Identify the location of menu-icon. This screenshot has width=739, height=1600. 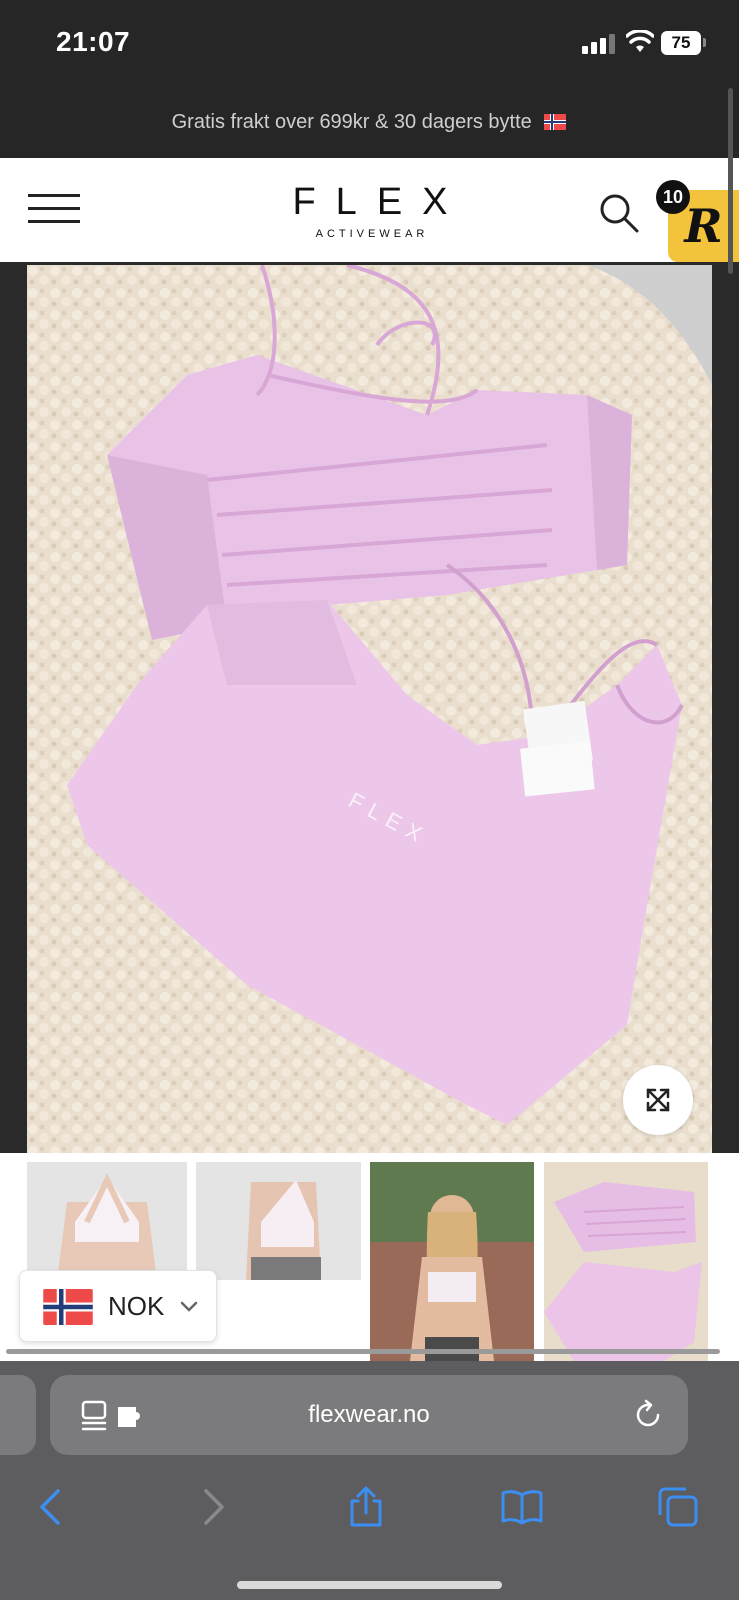
(54, 209).